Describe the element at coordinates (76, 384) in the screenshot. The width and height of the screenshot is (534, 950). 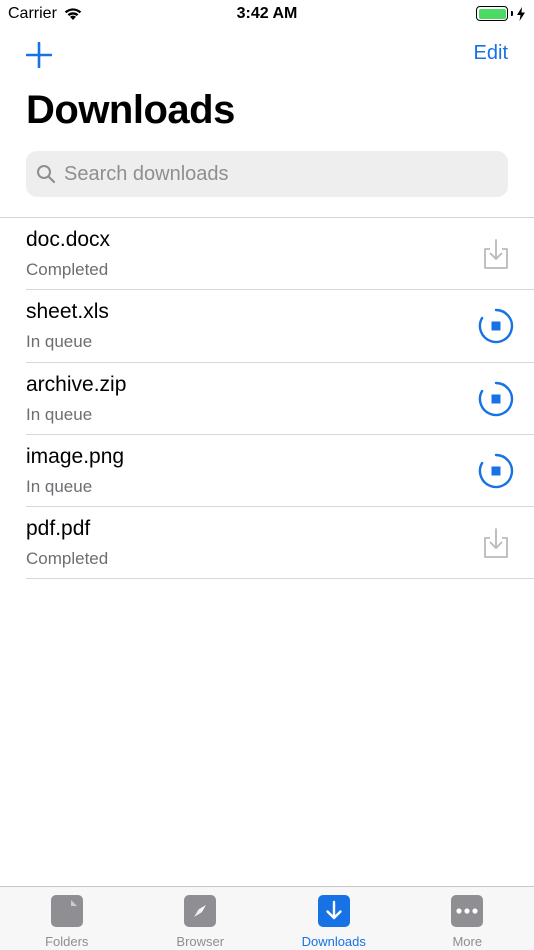
I see `file-name: archive.zip` at that location.